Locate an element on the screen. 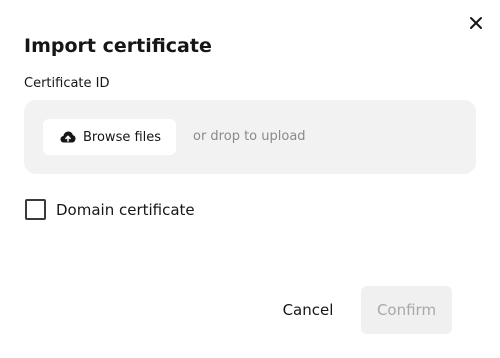 The width and height of the screenshot is (500, 358). domain-certificate-checkbox is located at coordinates (35, 209).